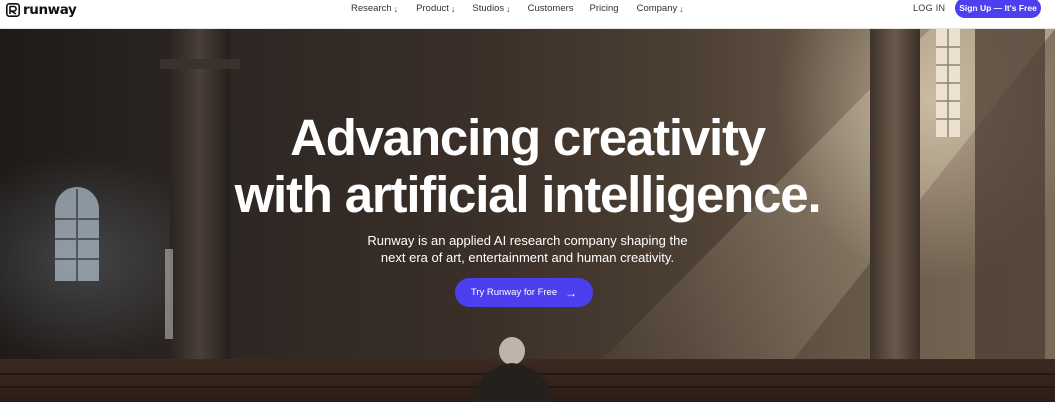 This screenshot has height=402, width=1055. I want to click on nav-studios: Studios ↓, so click(491, 8).